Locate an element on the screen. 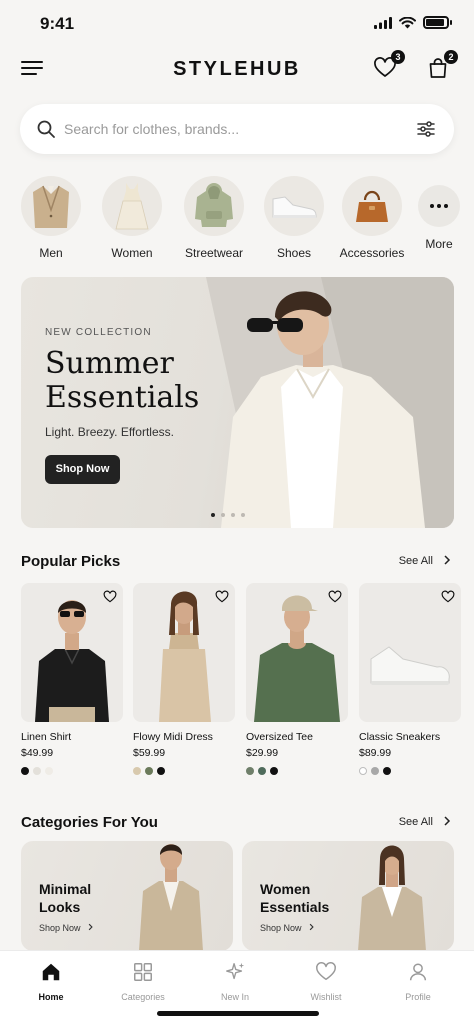 Image resolution: width=474 pixels, height=1024 pixels. carousel-dot-active is located at coordinates (213, 515).